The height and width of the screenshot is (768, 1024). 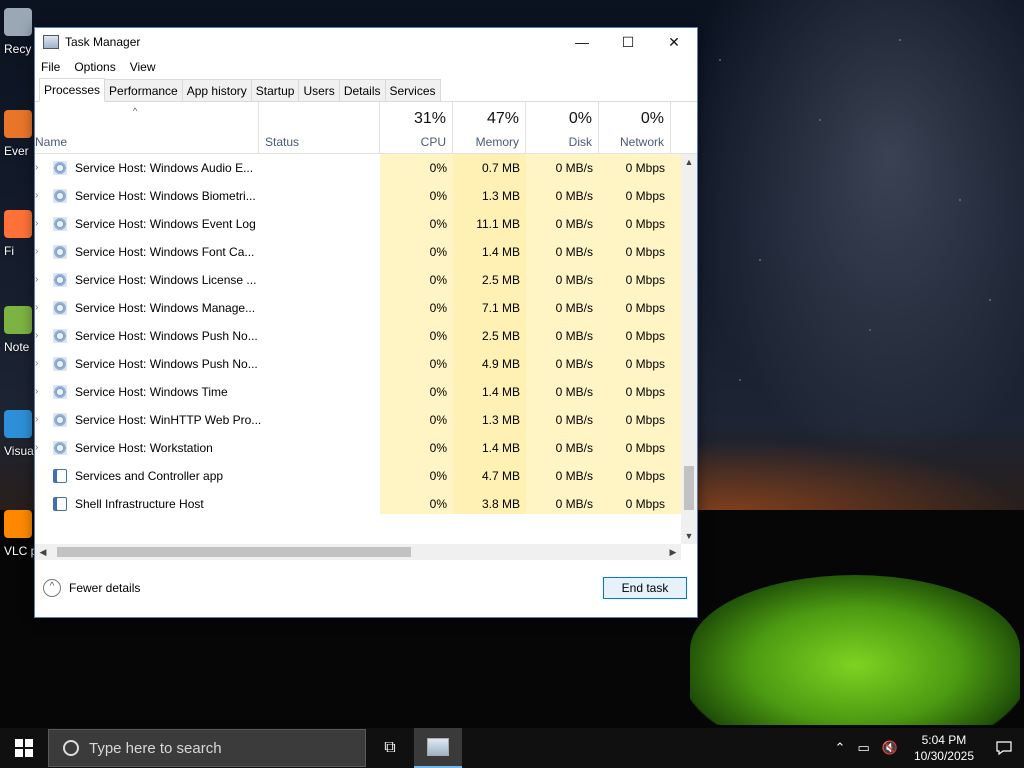 What do you see at coordinates (275, 90) in the screenshot?
I see `tab-startup: Startup` at bounding box center [275, 90].